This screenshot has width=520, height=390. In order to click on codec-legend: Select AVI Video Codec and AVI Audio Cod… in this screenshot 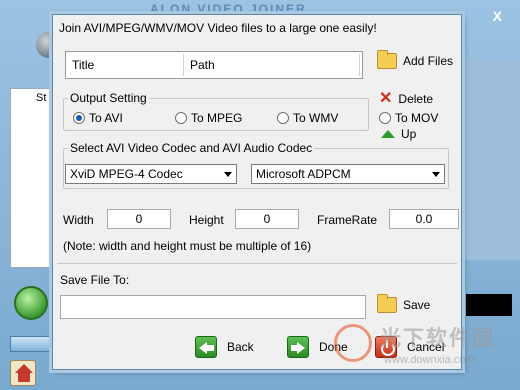, I will do `click(191, 148)`.